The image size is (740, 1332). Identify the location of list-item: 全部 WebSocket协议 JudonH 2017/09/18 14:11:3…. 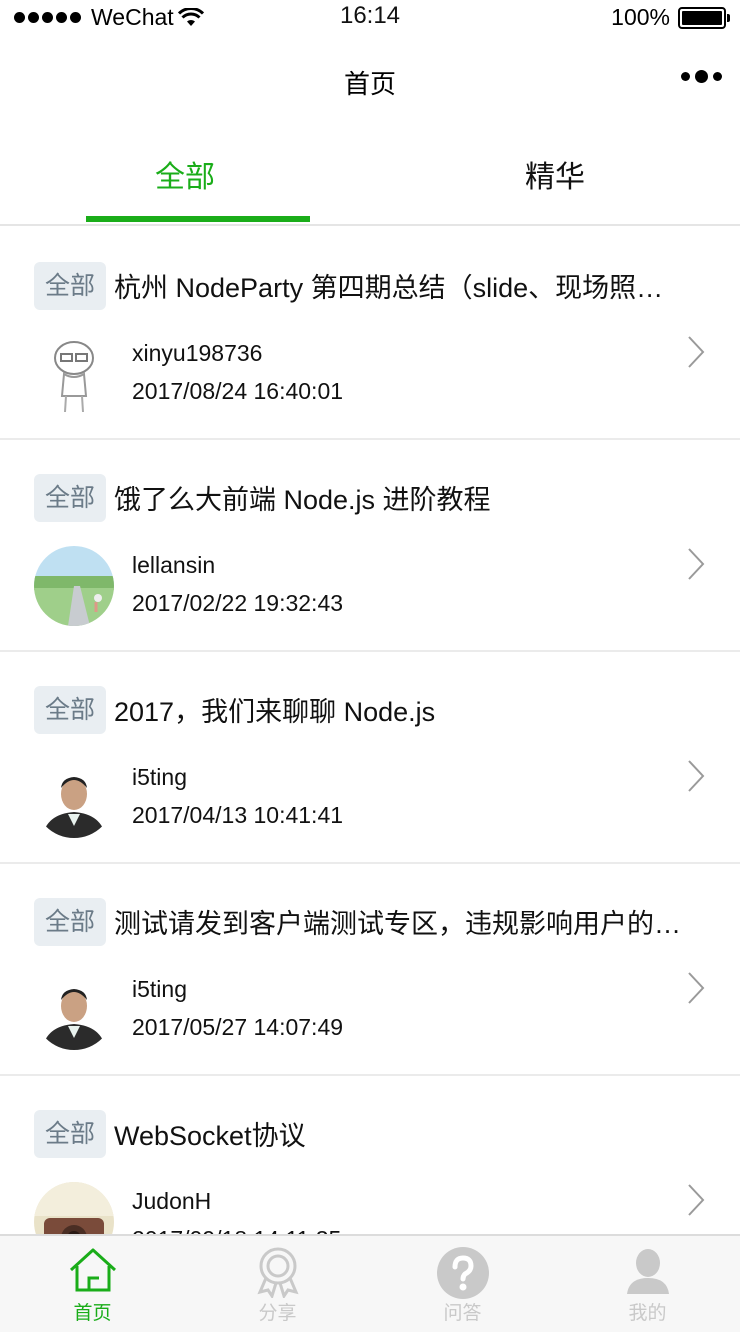
(370, 1155).